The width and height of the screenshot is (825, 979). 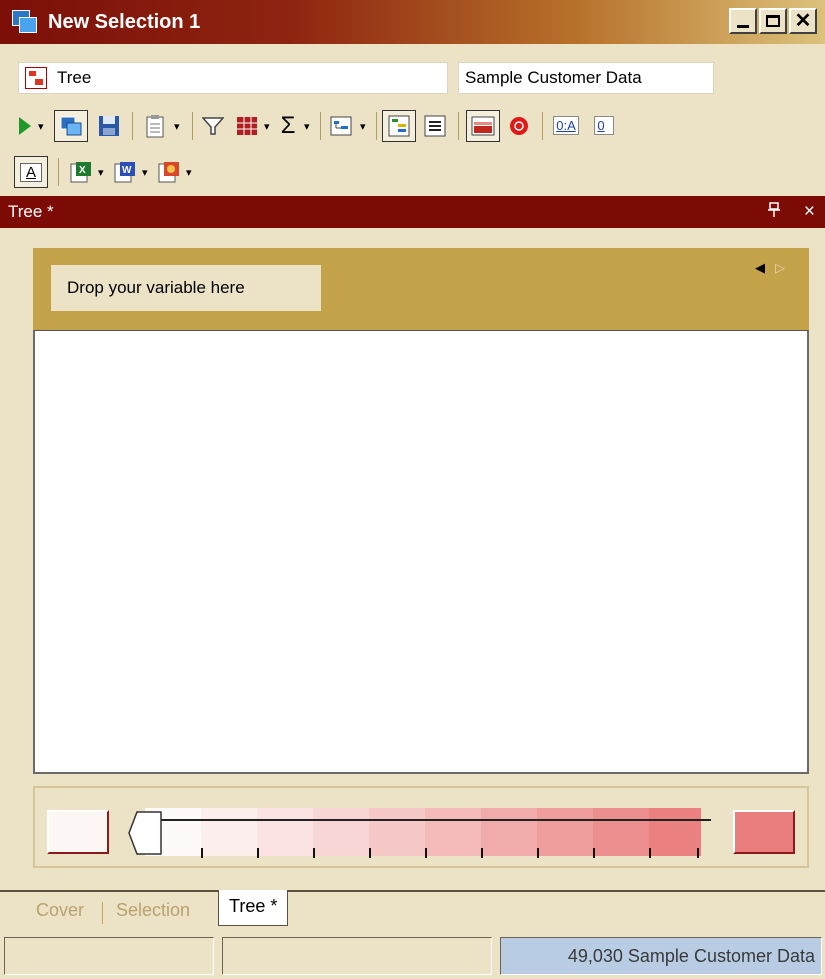 I want to click on pin-icon, so click(x=774, y=212).